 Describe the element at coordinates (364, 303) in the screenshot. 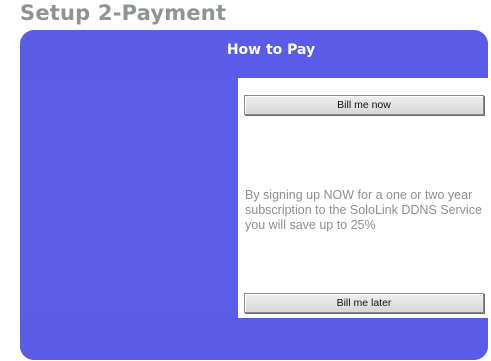

I see `bill-me-later-button: Bill me later` at that location.